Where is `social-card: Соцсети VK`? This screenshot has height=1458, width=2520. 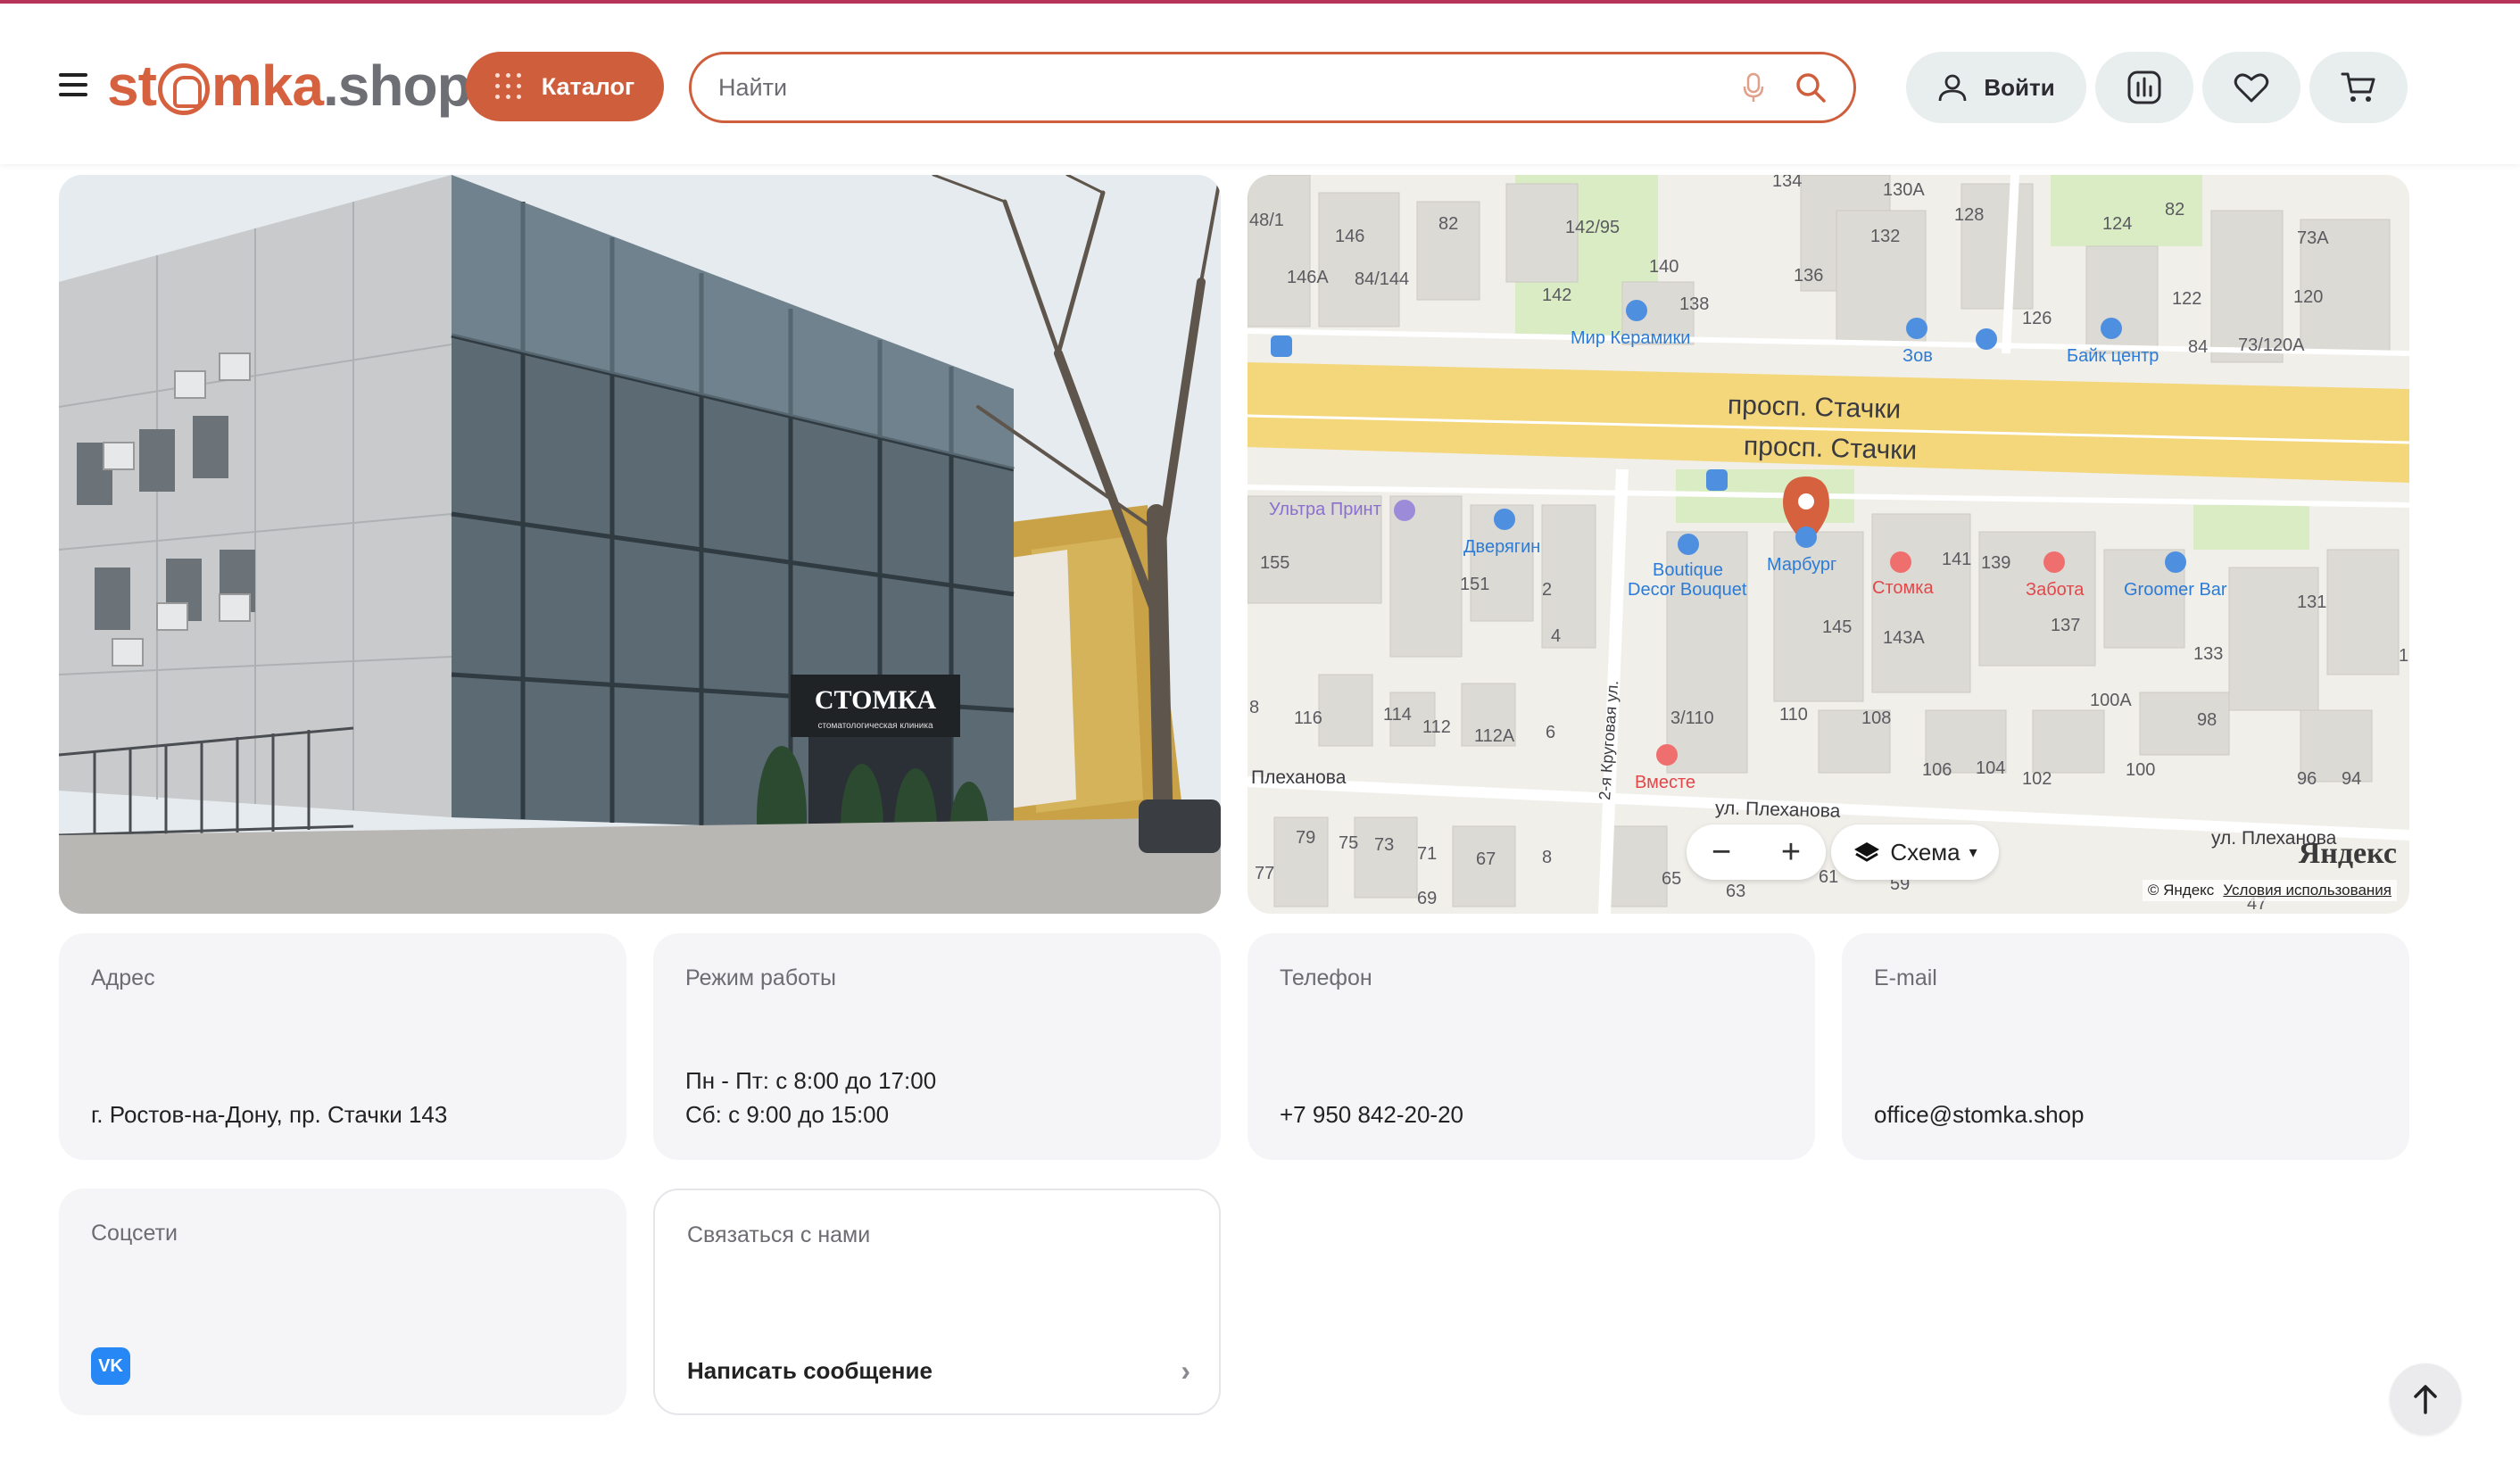 social-card: Соцсети VK is located at coordinates (342, 1302).